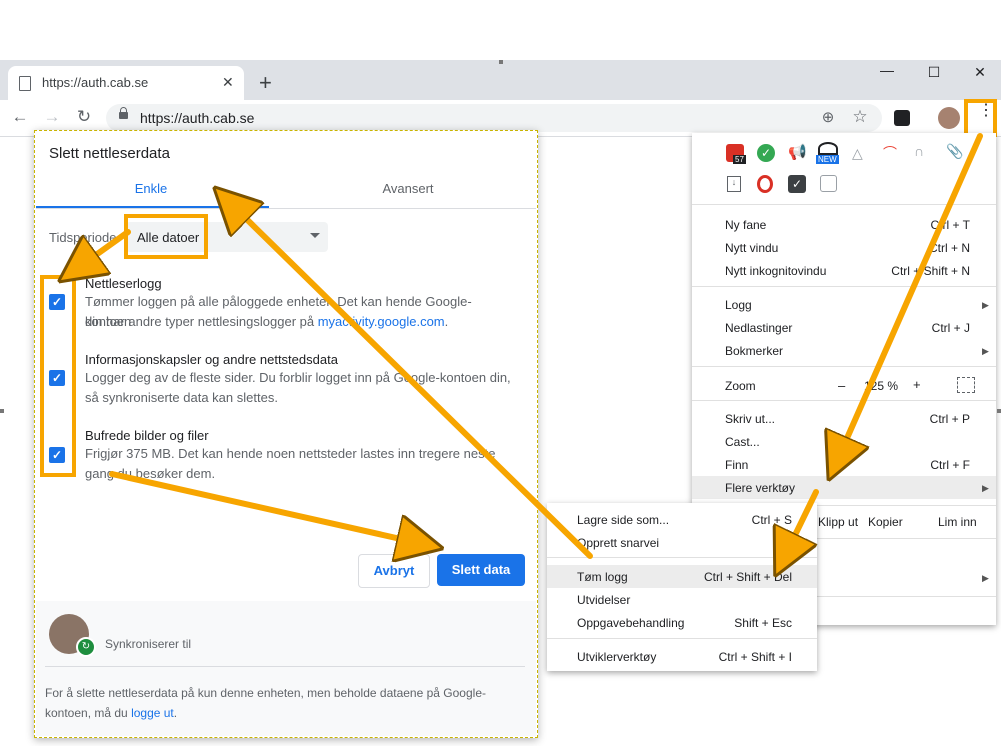 This screenshot has height=746, width=1001. Describe the element at coordinates (270, 508) in the screenshot. I see `arrow-checkbox-to-button` at that location.